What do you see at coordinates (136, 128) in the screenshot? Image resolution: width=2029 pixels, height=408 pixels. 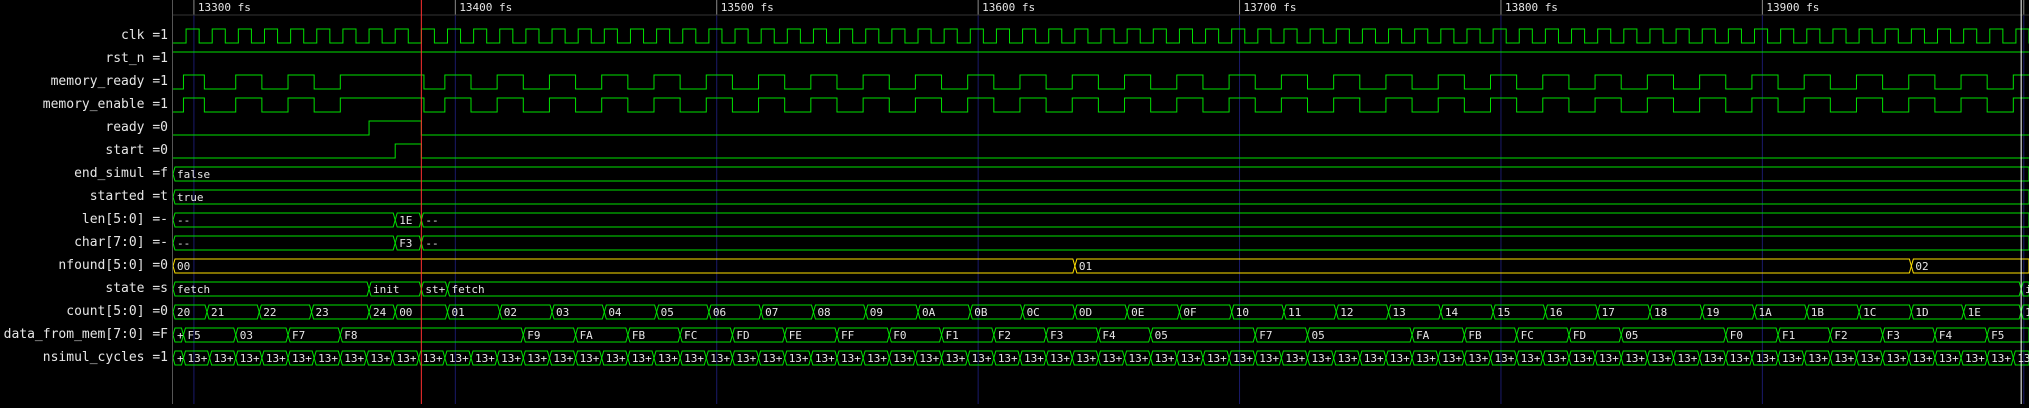 I see `signal-name: ready =0` at bounding box center [136, 128].